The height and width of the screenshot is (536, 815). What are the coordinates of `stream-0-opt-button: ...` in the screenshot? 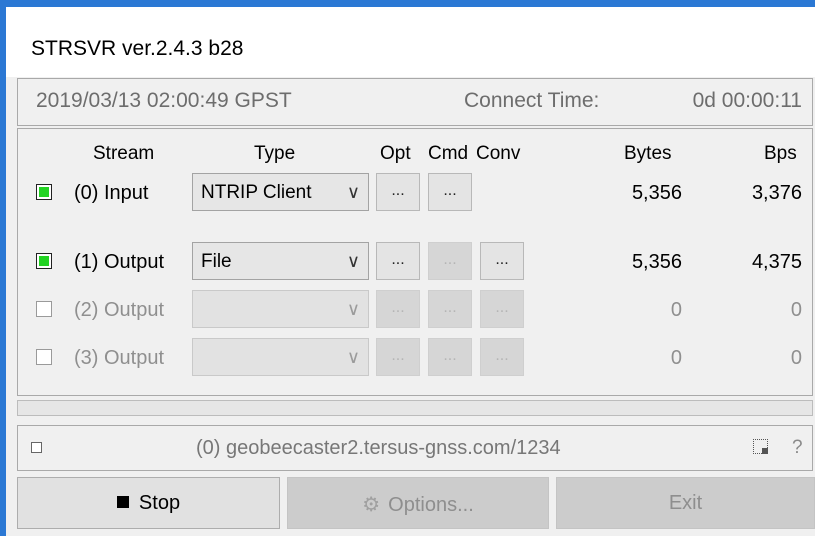 It's located at (398, 192).